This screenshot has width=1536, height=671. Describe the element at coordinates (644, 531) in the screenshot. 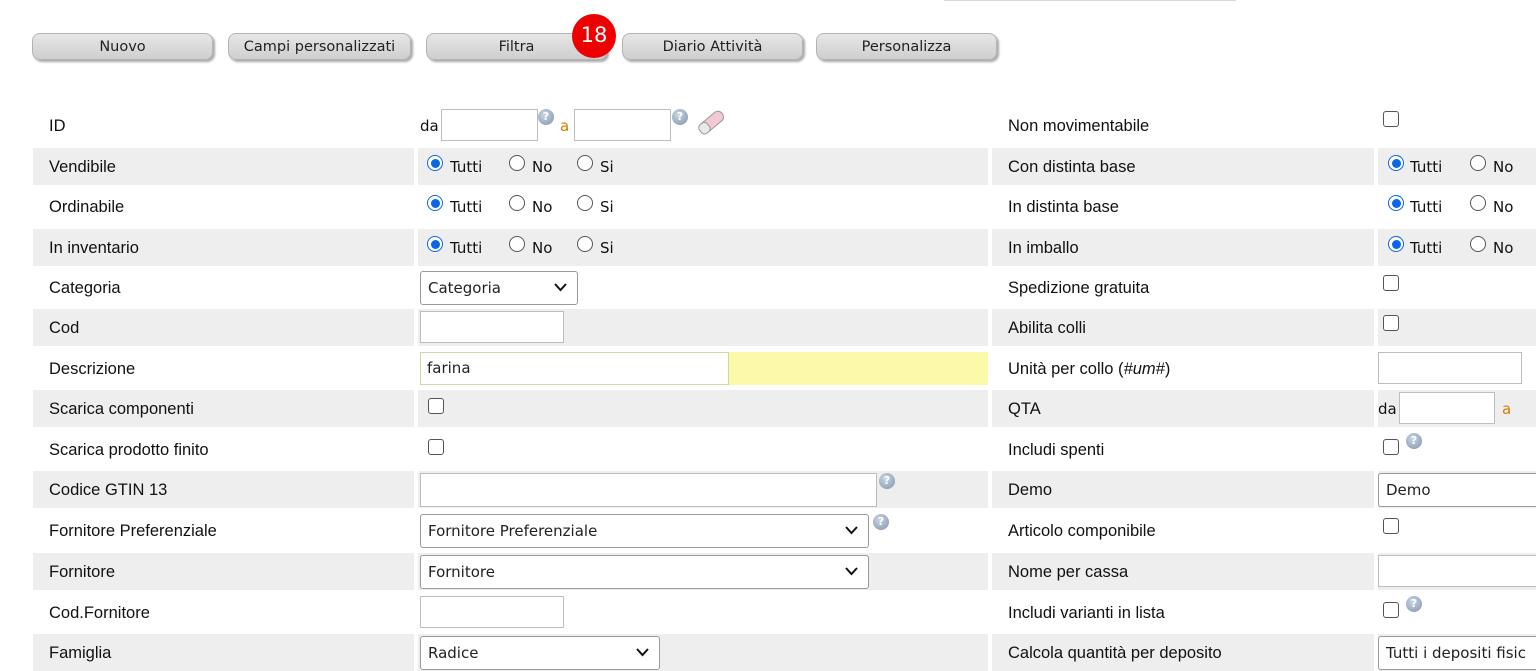

I see `fornitore-pref-select: Fornitore Preferenziale` at that location.